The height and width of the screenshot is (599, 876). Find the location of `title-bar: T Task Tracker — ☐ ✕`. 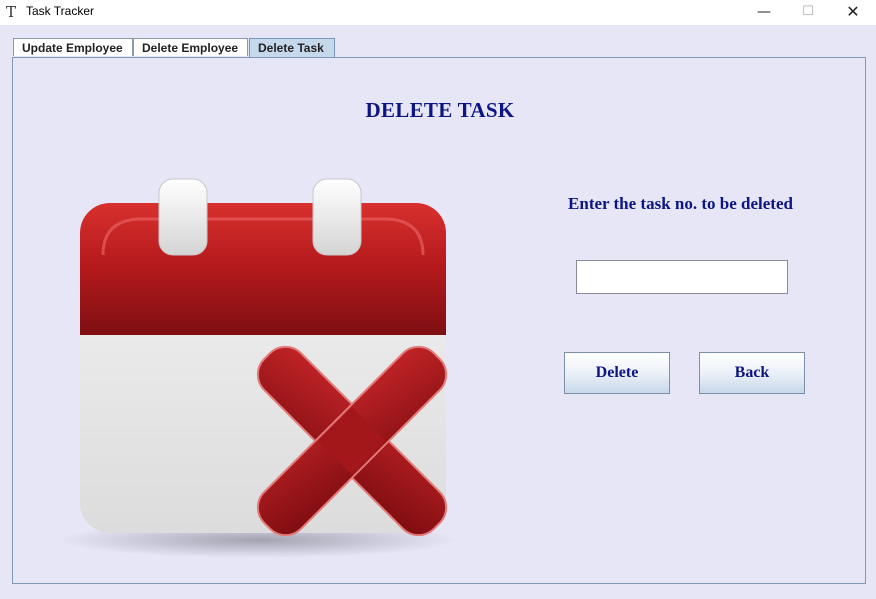

title-bar: T Task Tracker — ☐ ✕ is located at coordinates (438, 12).